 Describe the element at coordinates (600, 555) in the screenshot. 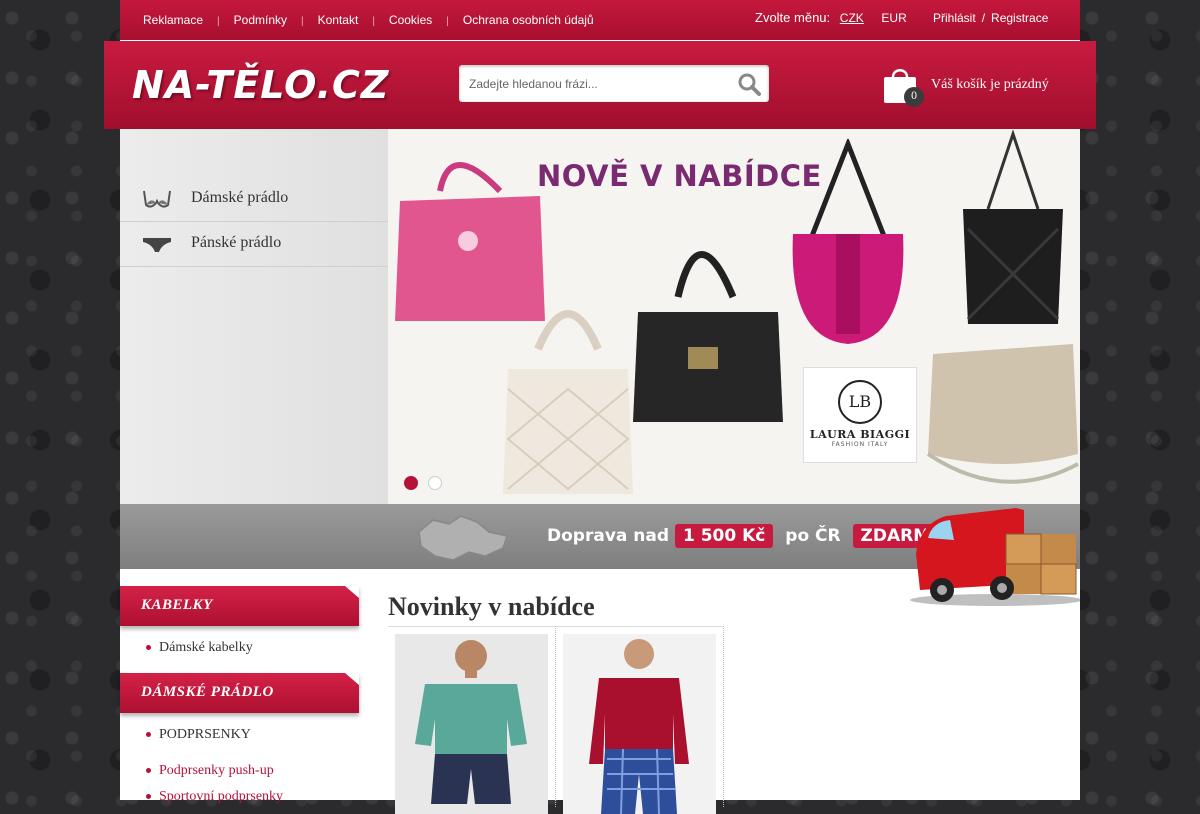

I see `free-shipping-banner: Doprava nad 1 500 Kč po ČR ZDARMA` at that location.